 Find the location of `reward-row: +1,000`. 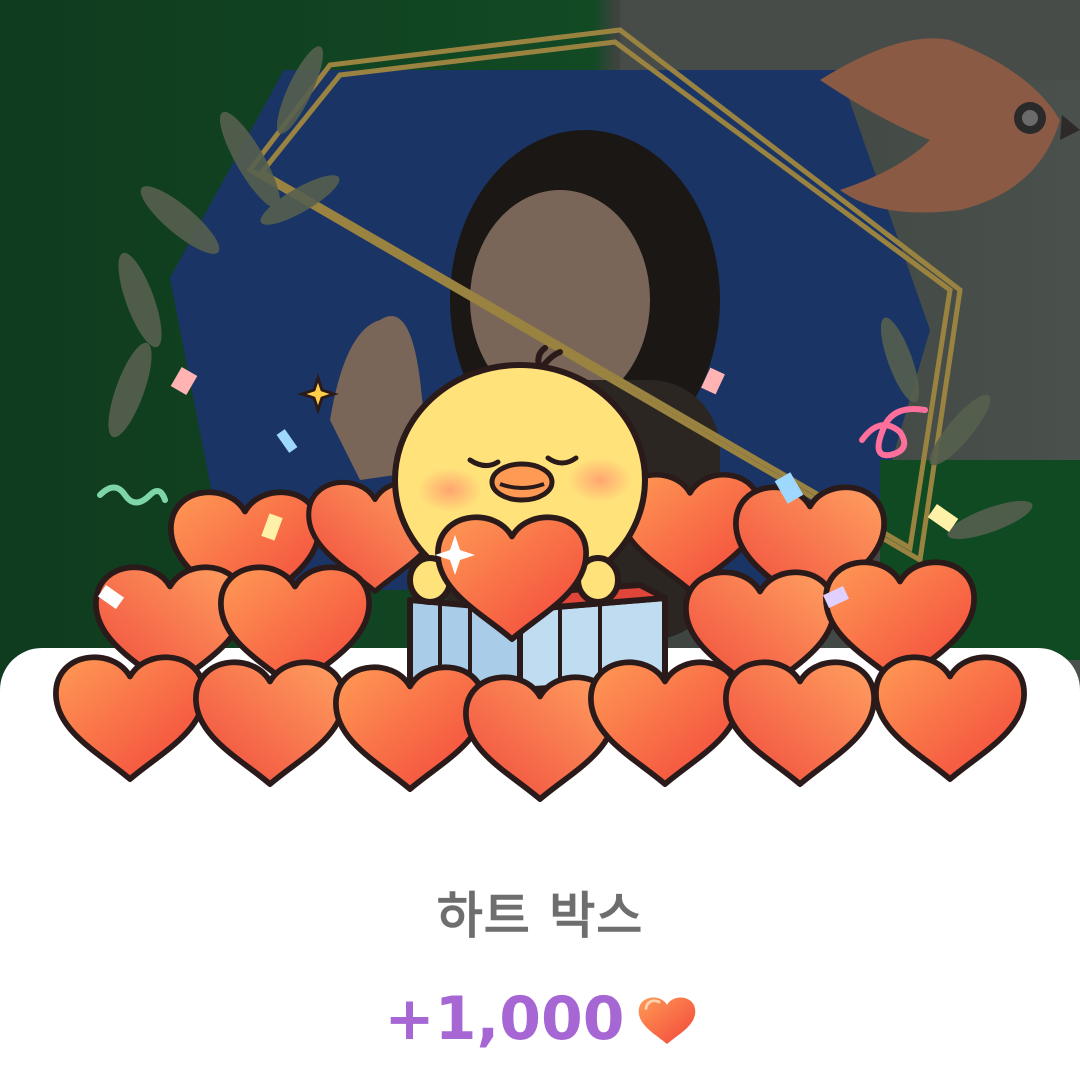

reward-row: +1,000 is located at coordinates (540, 1019).